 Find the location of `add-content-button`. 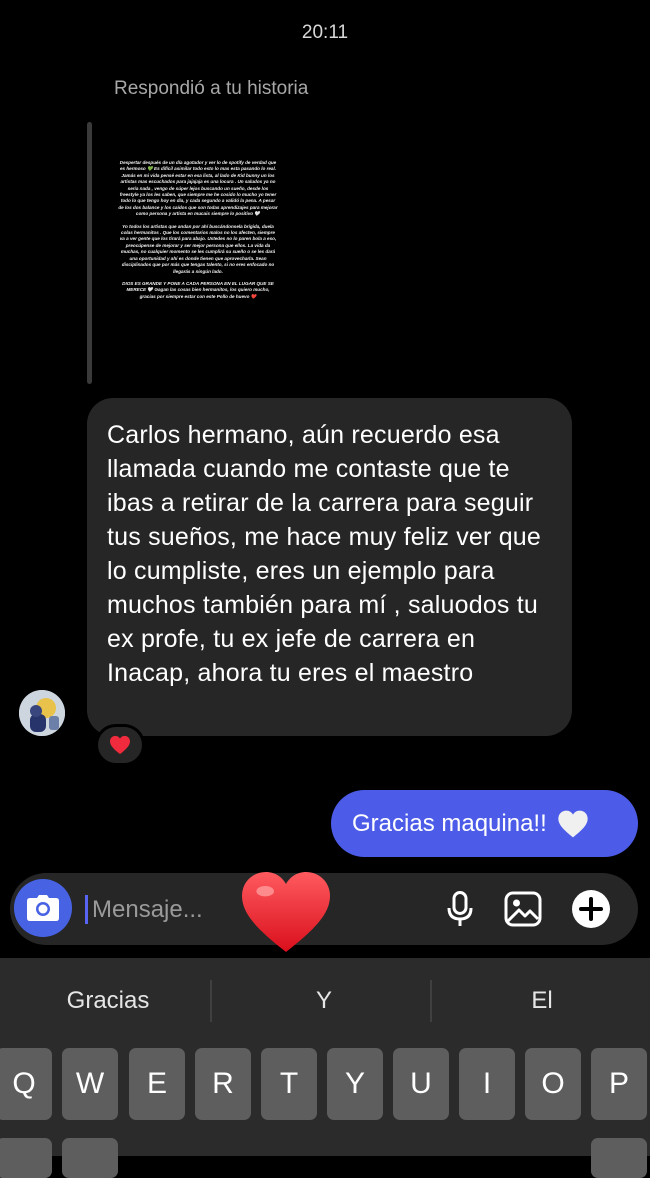

add-content-button is located at coordinates (591, 909).